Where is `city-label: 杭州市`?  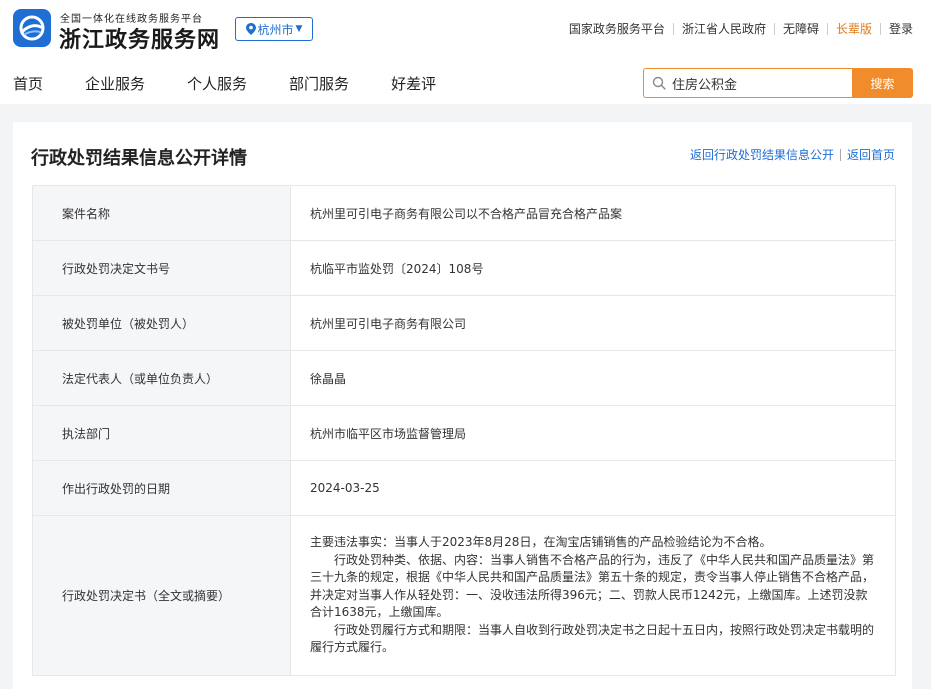
city-label: 杭州市 is located at coordinates (275, 29).